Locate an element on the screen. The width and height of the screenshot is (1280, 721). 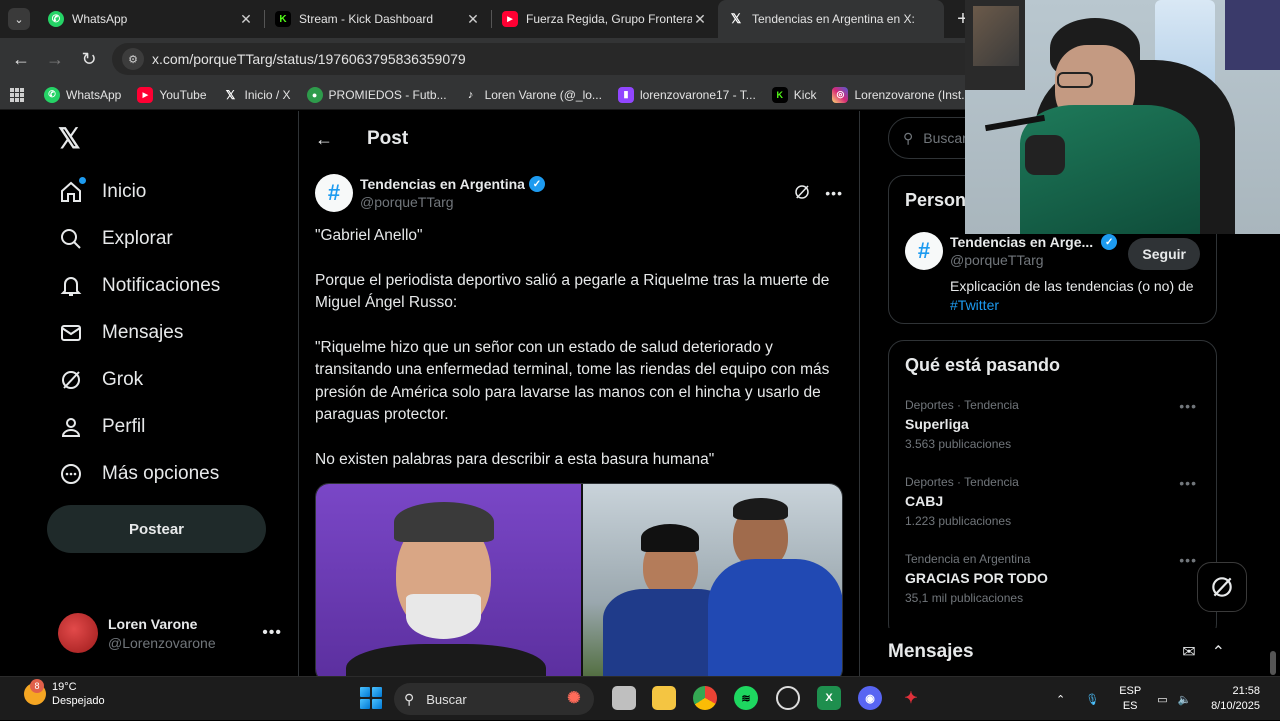
tab-title: WhatsApp is located at coordinates (100, 19).